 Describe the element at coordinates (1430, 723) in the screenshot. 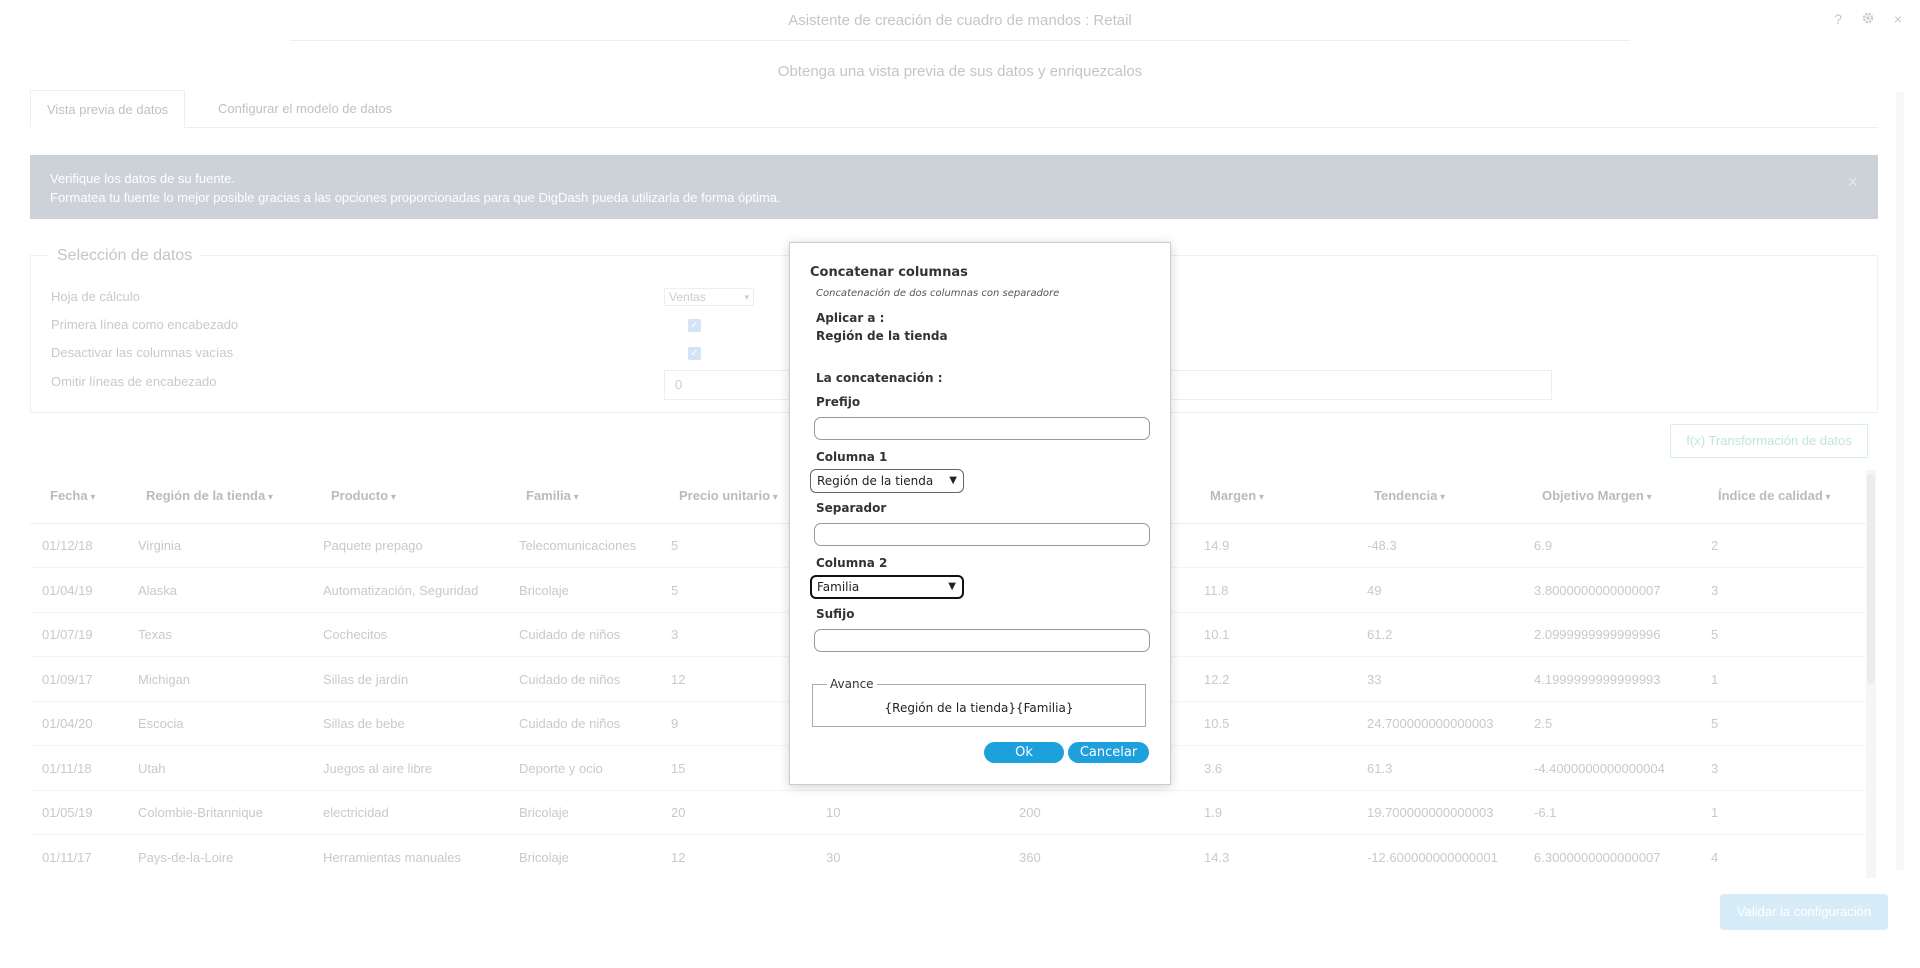

I see `table-cell-tendencia: 24.700000000000003` at that location.